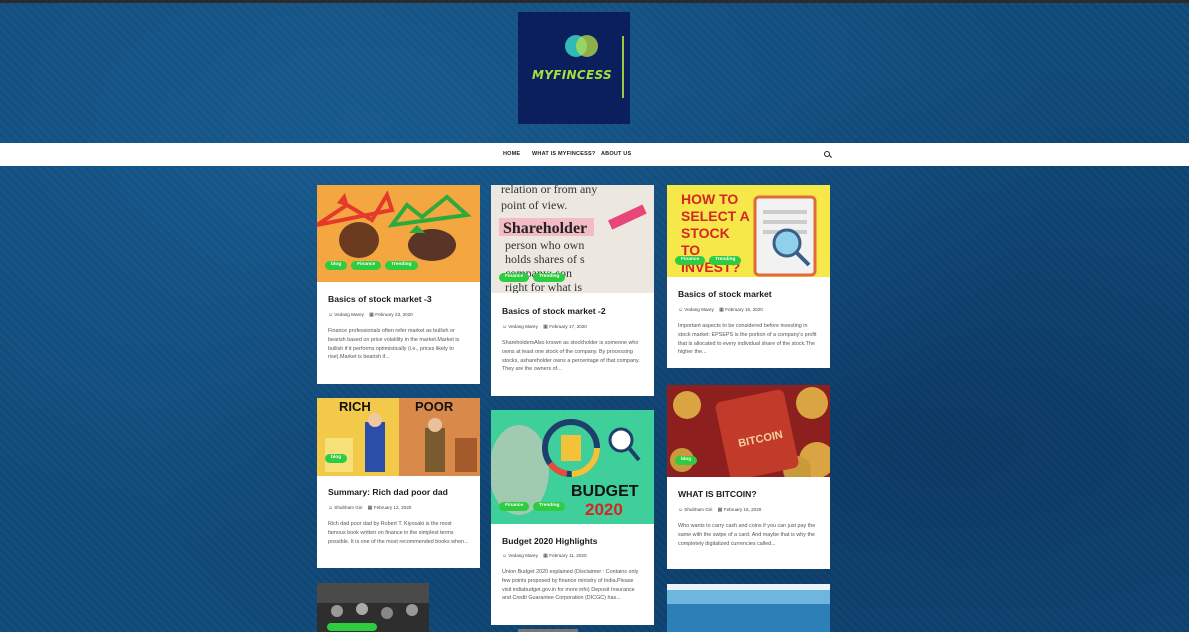  I want to click on post-meta: ☺ Vedang Marey ▦ February 11, 2020, so click(544, 556).